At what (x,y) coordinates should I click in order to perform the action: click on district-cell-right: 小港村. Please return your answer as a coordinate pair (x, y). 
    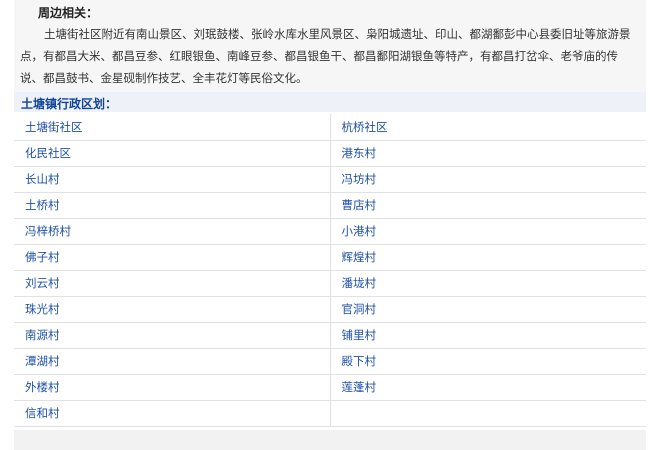
    Looking at the image, I should click on (488, 231).